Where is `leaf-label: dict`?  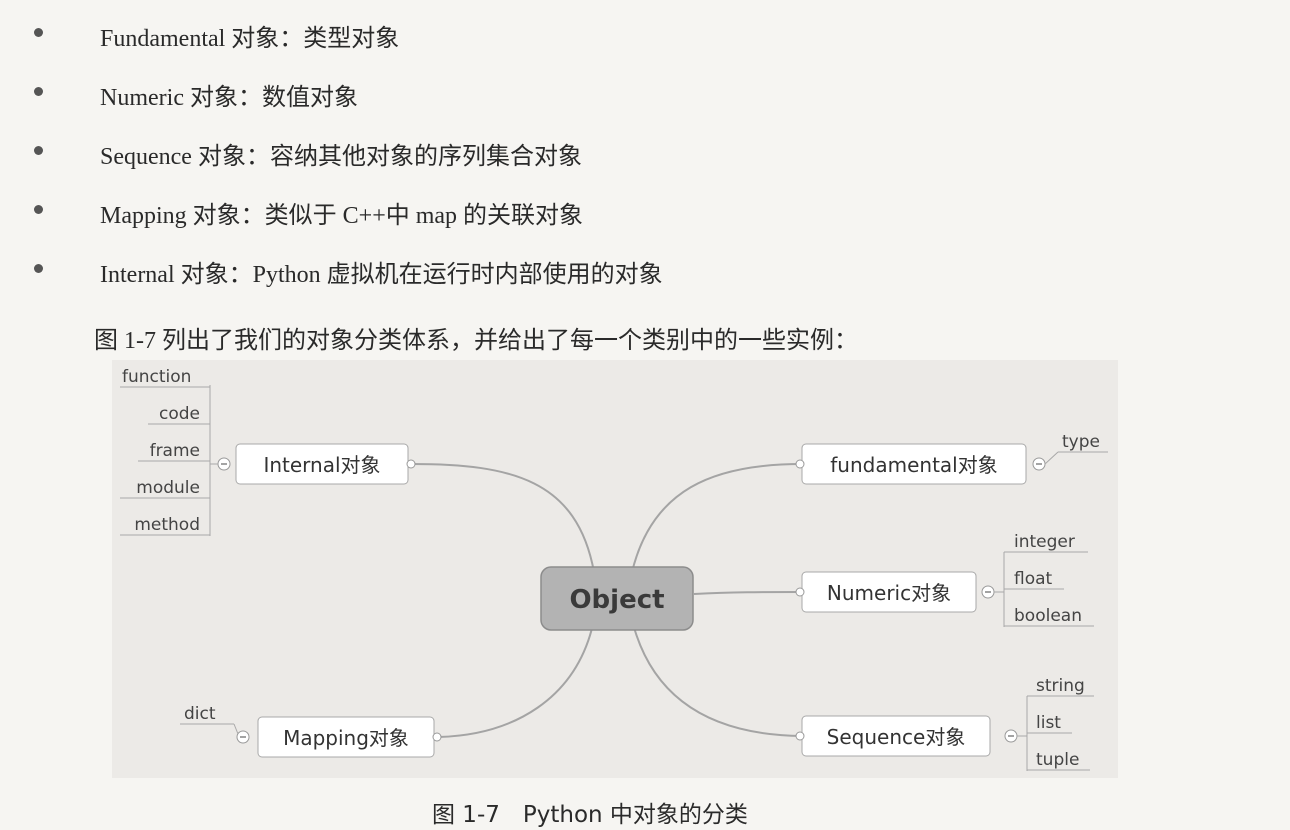 leaf-label: dict is located at coordinates (200, 714).